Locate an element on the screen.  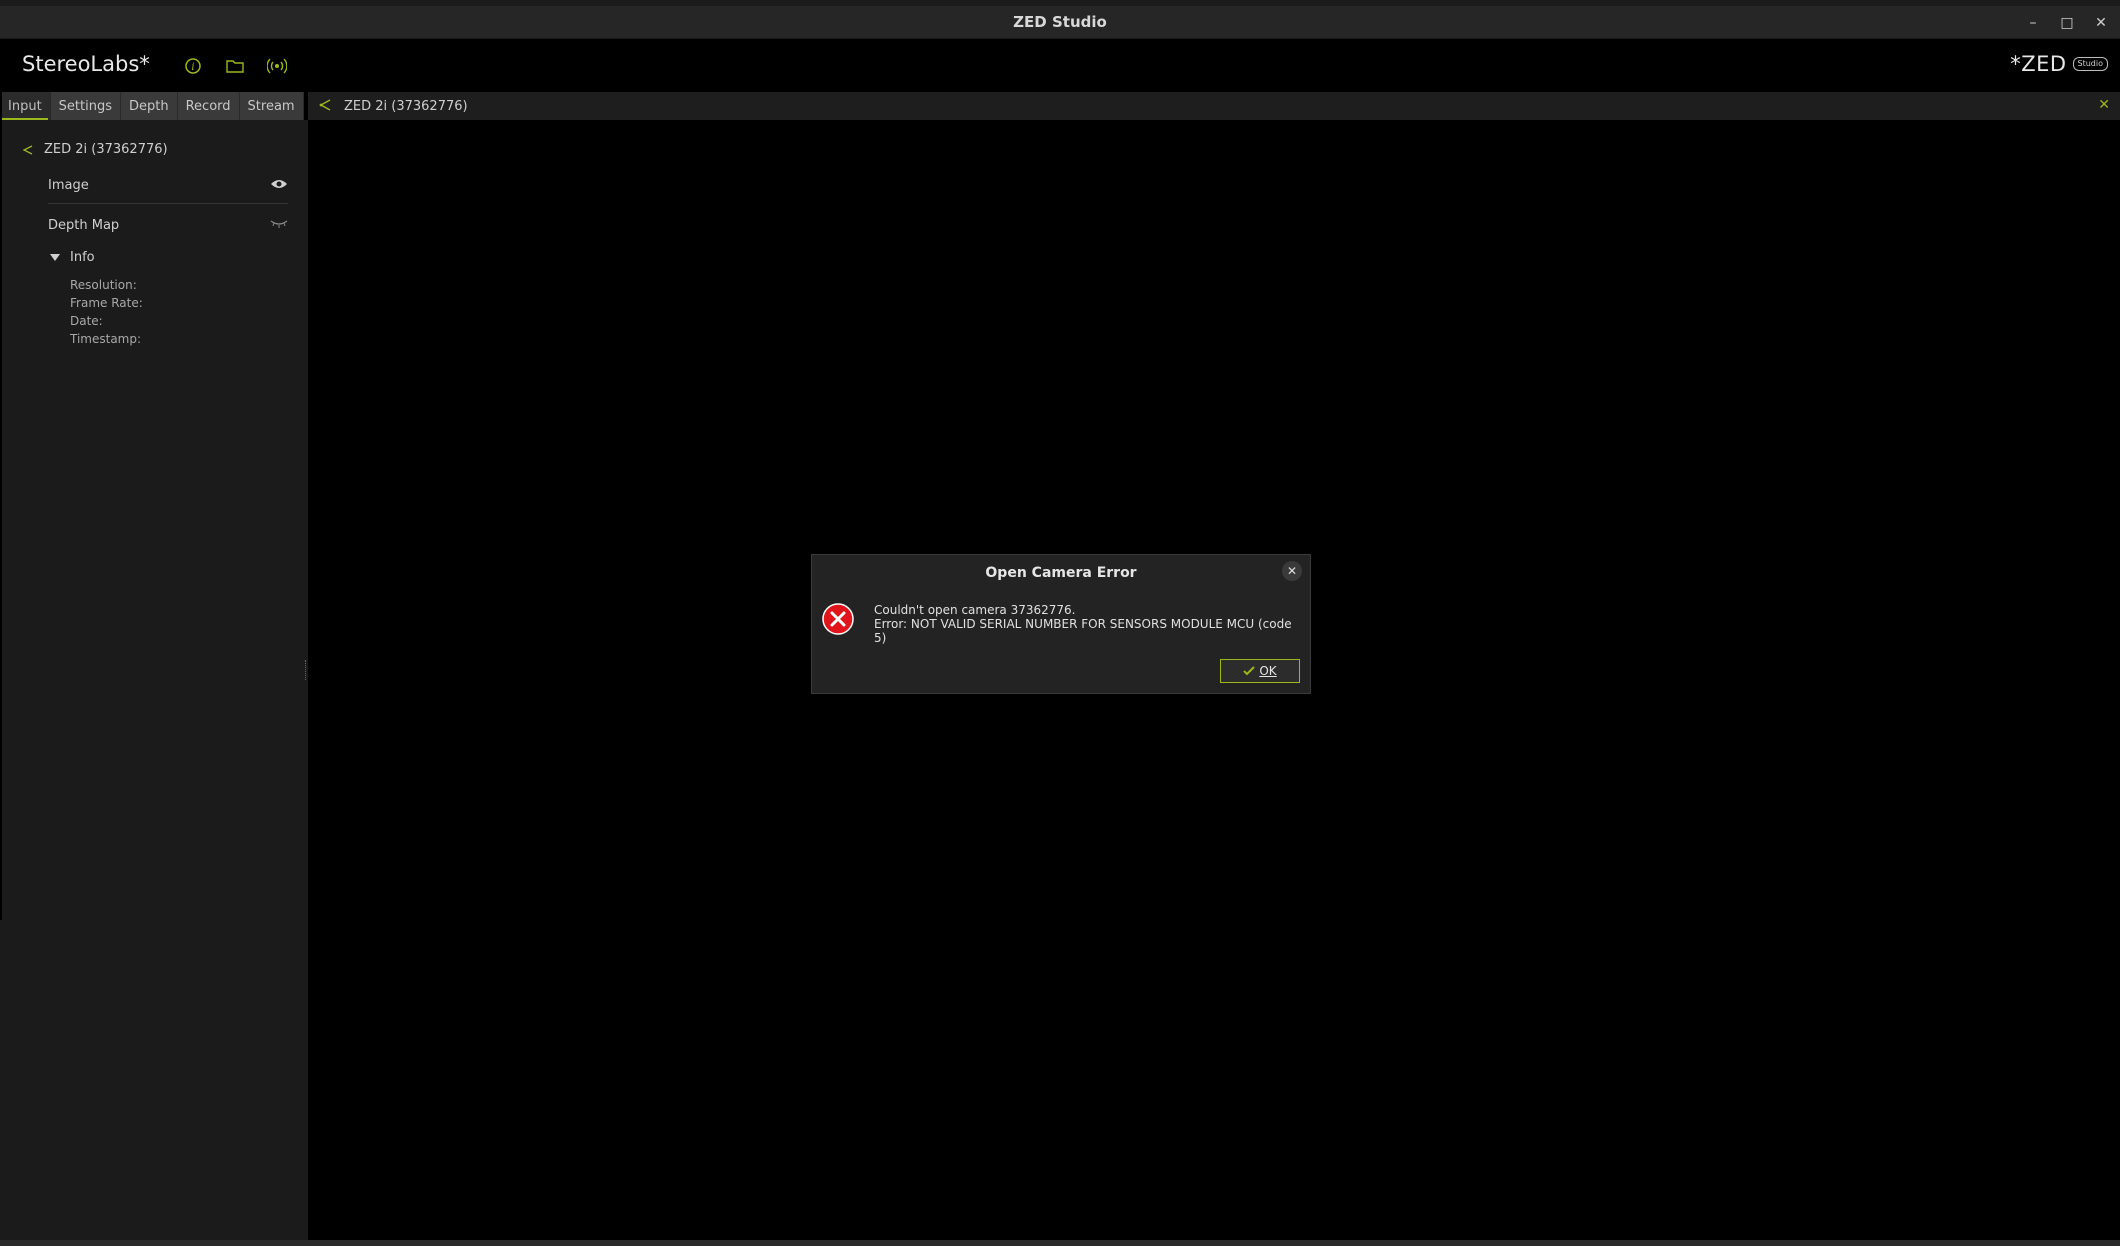
close-camera-icon: ✕ is located at coordinates (2104, 105).